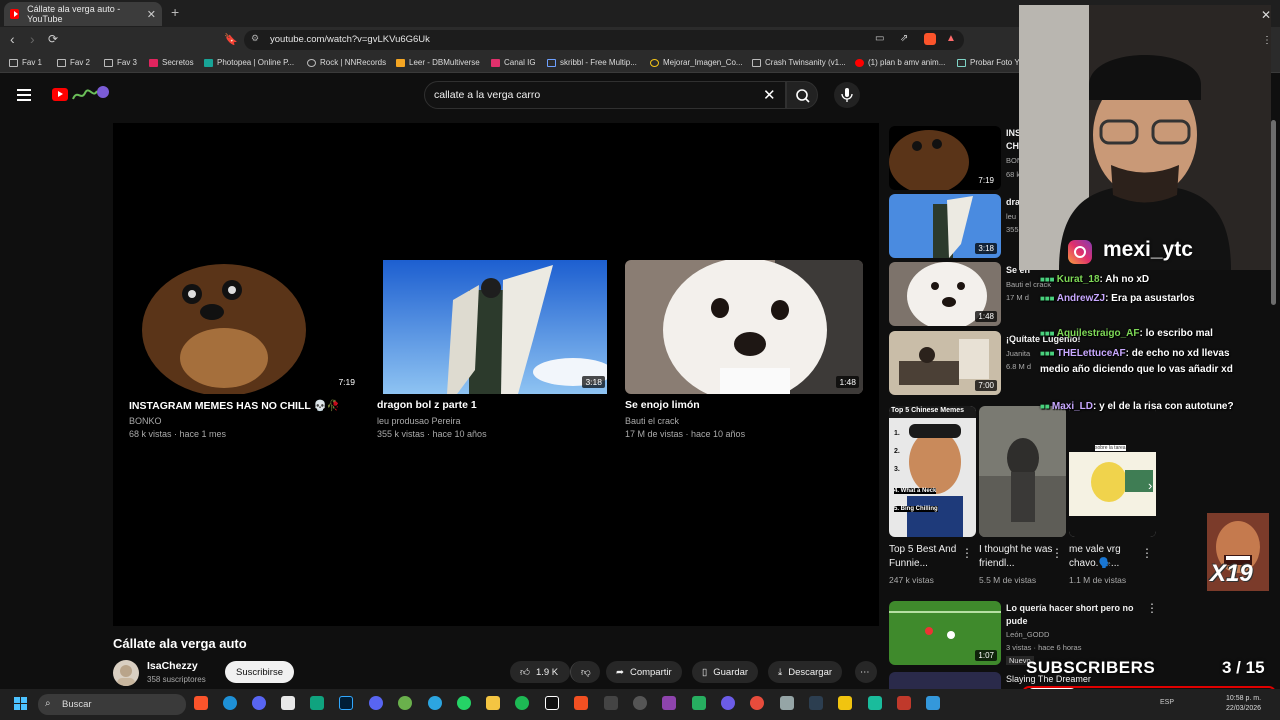 This screenshot has height=720, width=1280. Describe the element at coordinates (112, 704) in the screenshot. I see `taskbar-search-input` at that location.